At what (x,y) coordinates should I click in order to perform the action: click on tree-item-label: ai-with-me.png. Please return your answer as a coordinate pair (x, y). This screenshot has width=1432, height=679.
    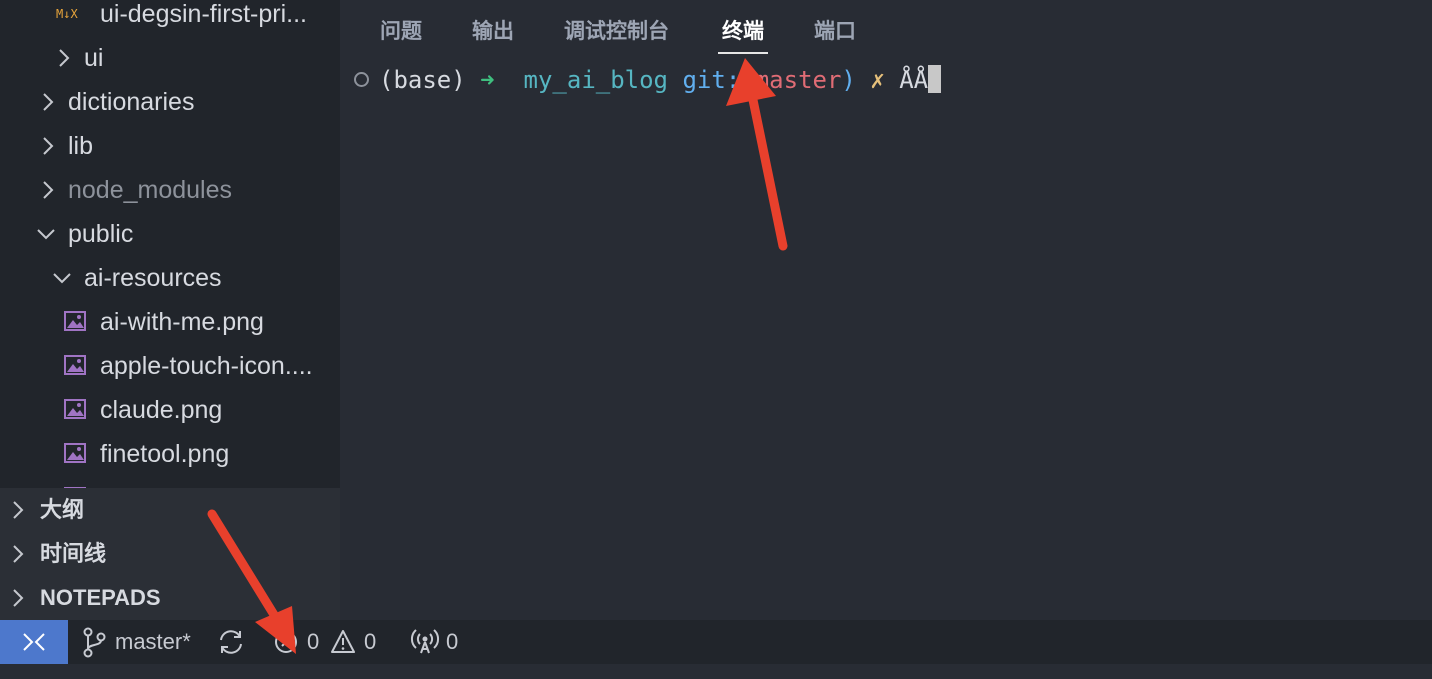
    Looking at the image, I should click on (182, 322).